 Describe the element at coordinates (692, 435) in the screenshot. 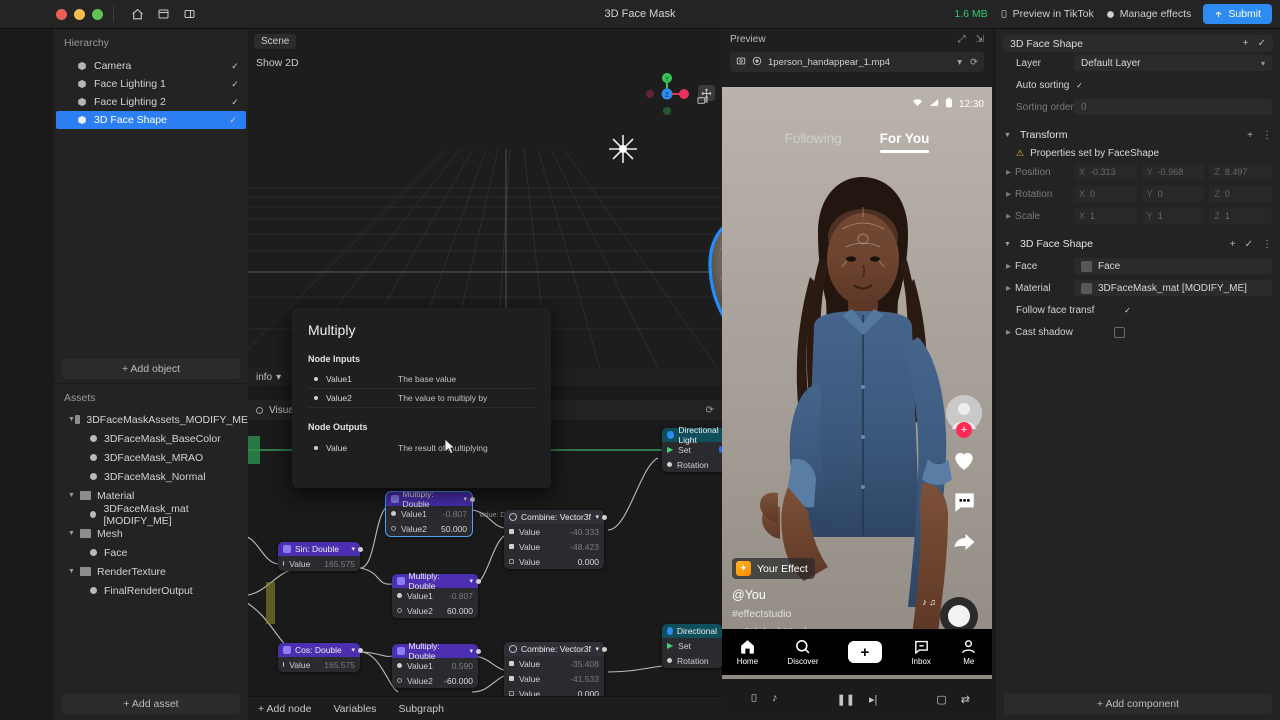

I see `node-header: Directional Light` at that location.